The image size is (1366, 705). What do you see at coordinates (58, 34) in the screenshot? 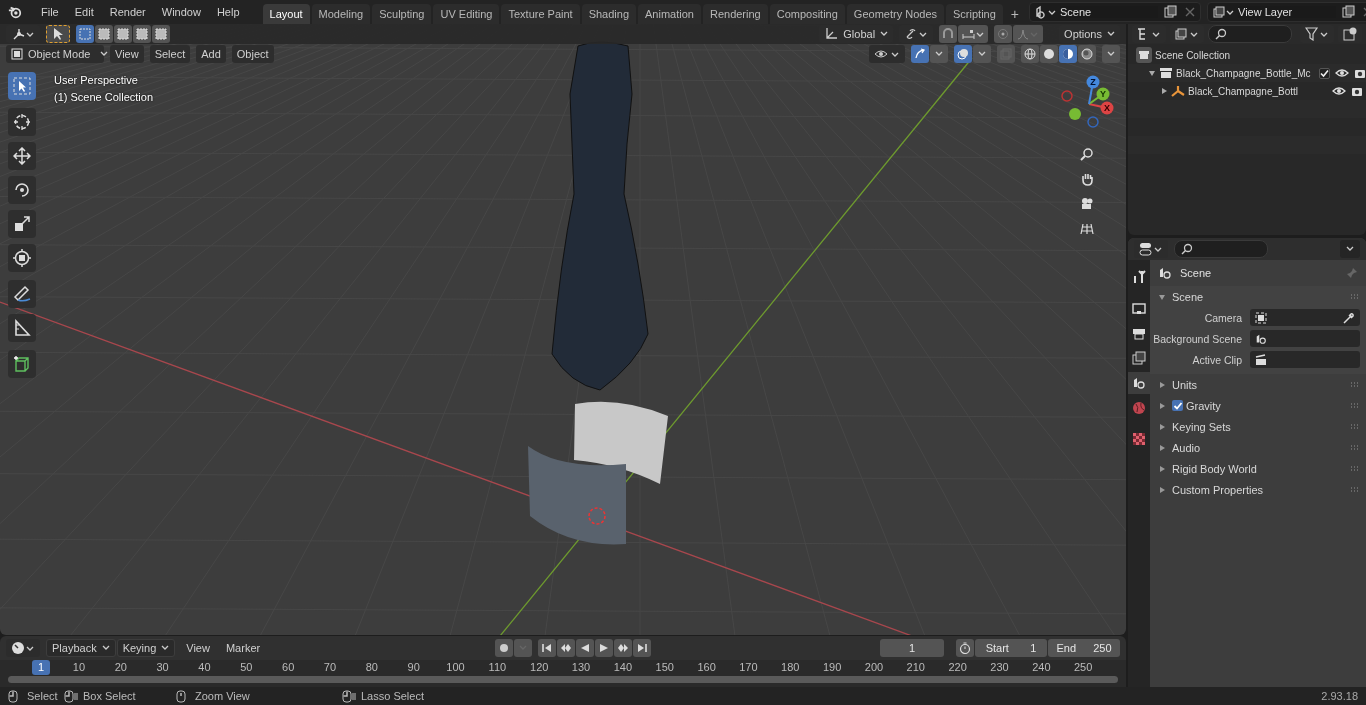
I see `select-tool-button` at bounding box center [58, 34].